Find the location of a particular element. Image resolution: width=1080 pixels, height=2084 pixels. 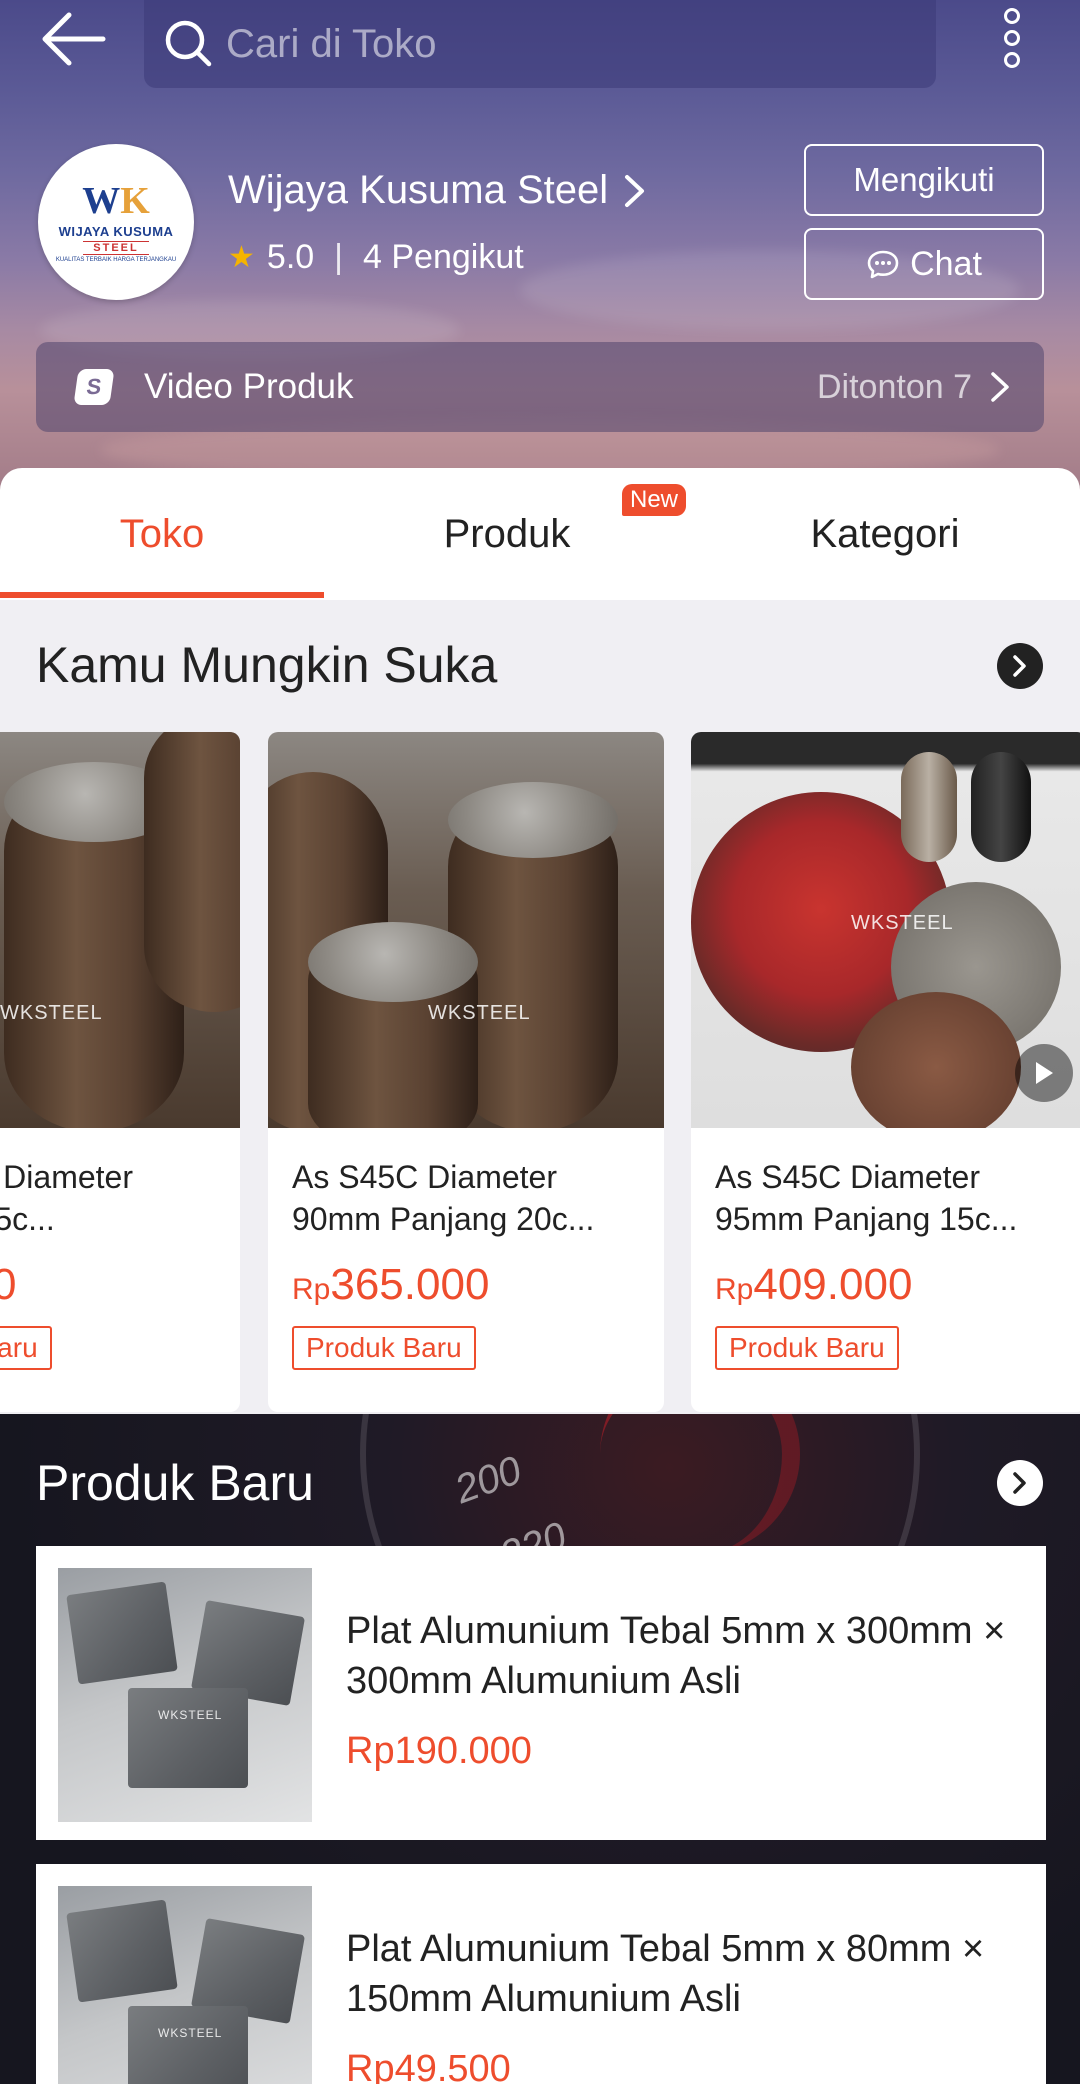

tab-toko: Toko is located at coordinates (162, 534).